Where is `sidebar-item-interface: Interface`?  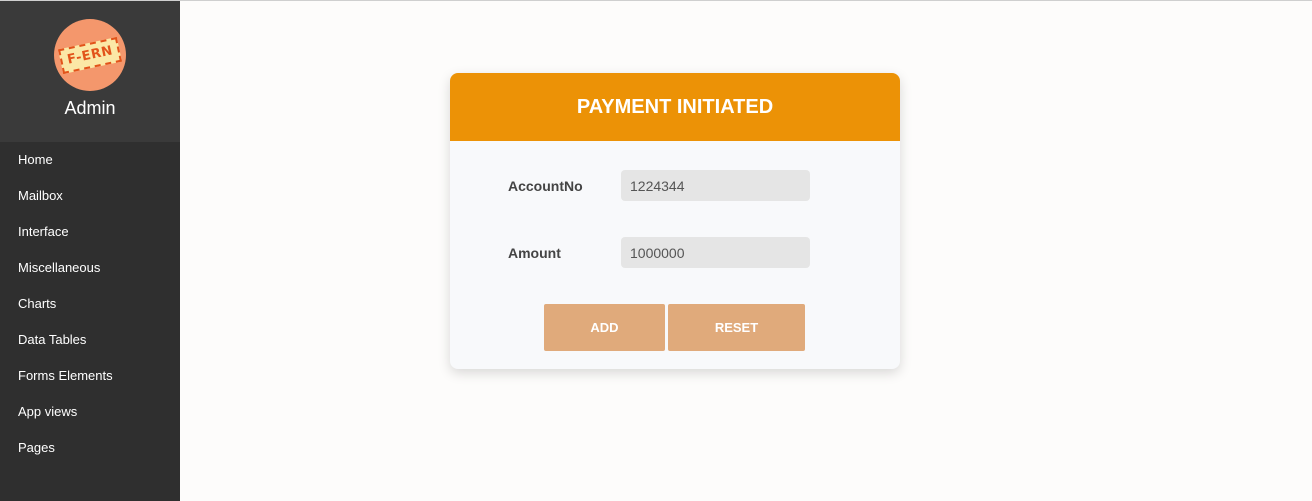
sidebar-item-interface: Interface is located at coordinates (90, 232).